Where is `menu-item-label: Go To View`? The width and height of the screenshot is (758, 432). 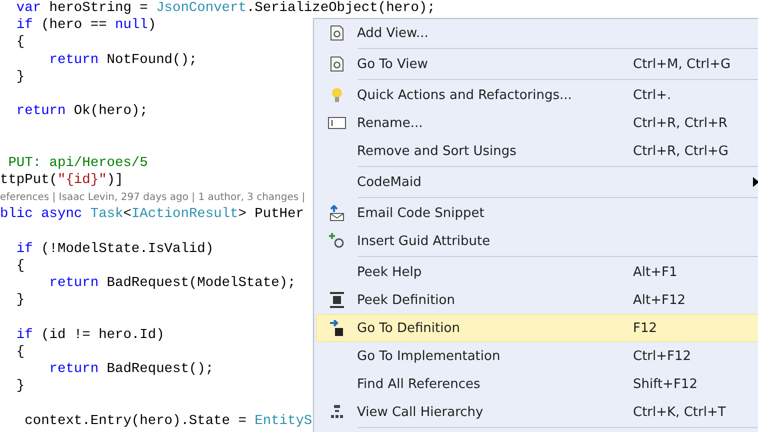
menu-item-label: Go To View is located at coordinates (393, 64).